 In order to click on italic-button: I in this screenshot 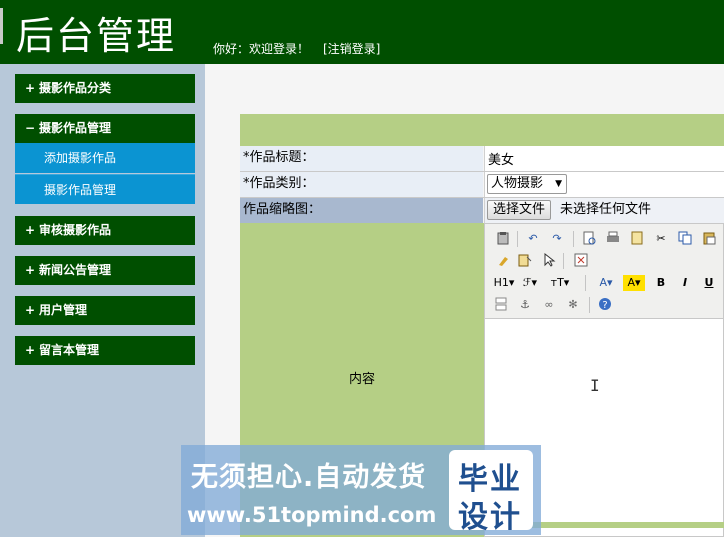, I will do `click(685, 283)`.